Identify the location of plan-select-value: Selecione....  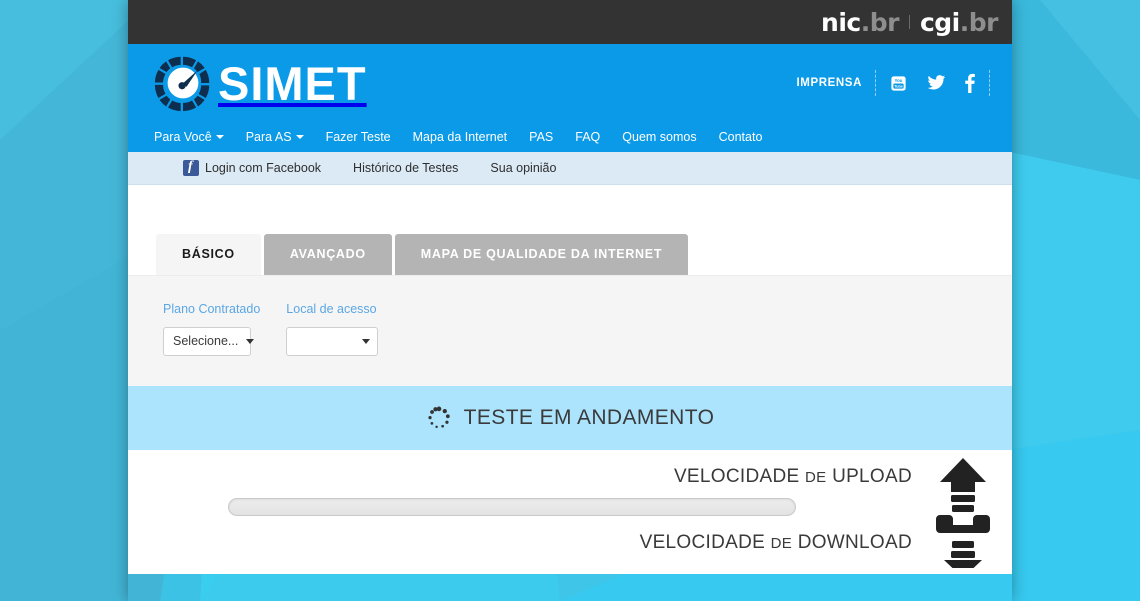
(206, 341).